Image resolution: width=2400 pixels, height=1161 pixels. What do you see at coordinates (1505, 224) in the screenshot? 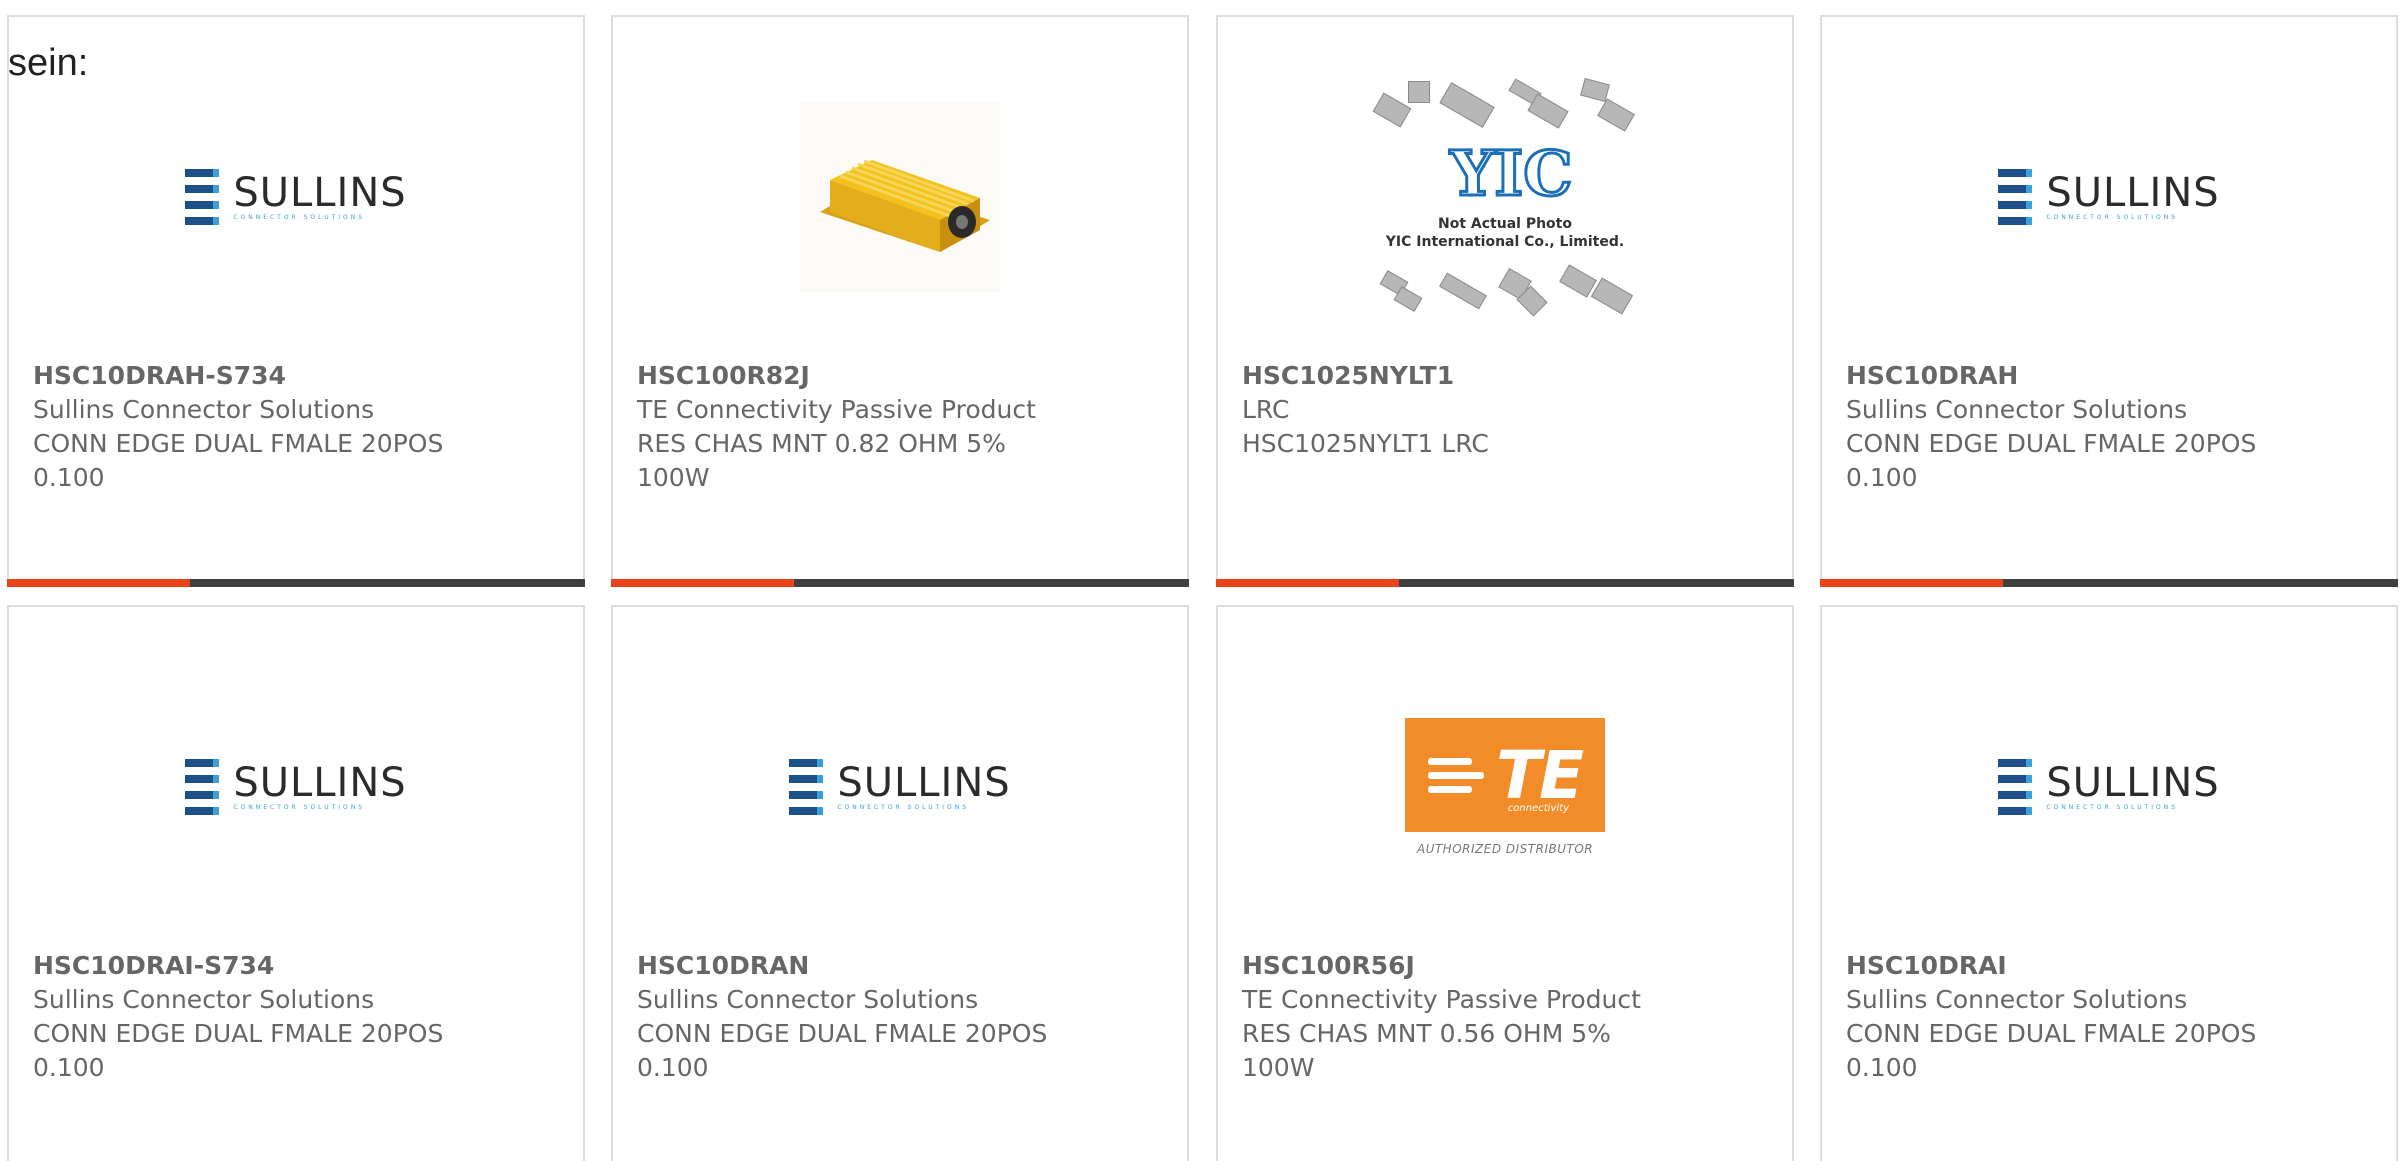
I see `yic-note-line-1: Not Actual Photo` at bounding box center [1505, 224].